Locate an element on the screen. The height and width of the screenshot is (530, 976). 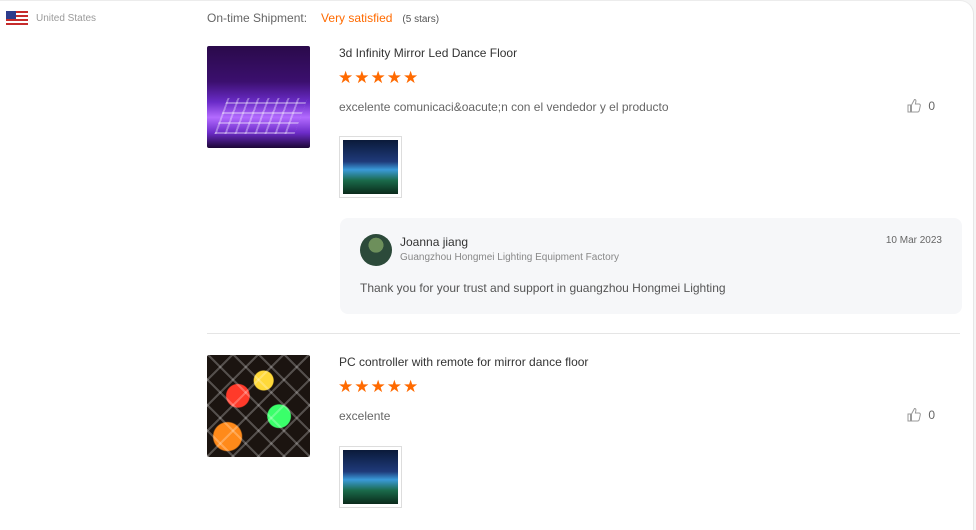
product-title: 3d Infinity Mirror Led Dance Floor is located at coordinates (428, 53).